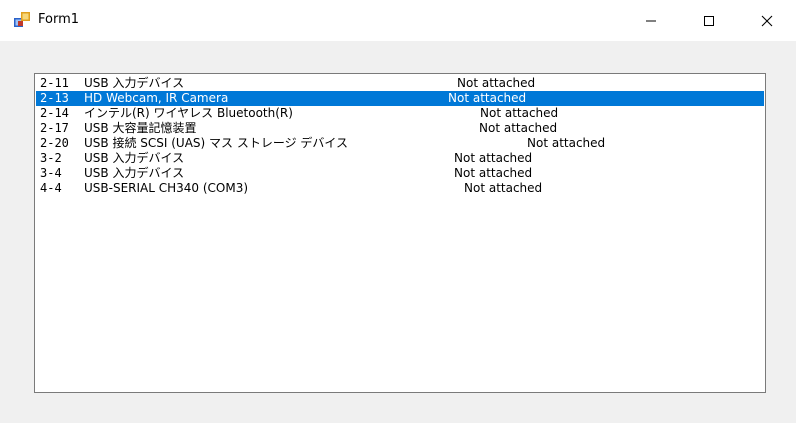  Describe the element at coordinates (51, 173) in the screenshot. I see `device-id: 3-4` at that location.